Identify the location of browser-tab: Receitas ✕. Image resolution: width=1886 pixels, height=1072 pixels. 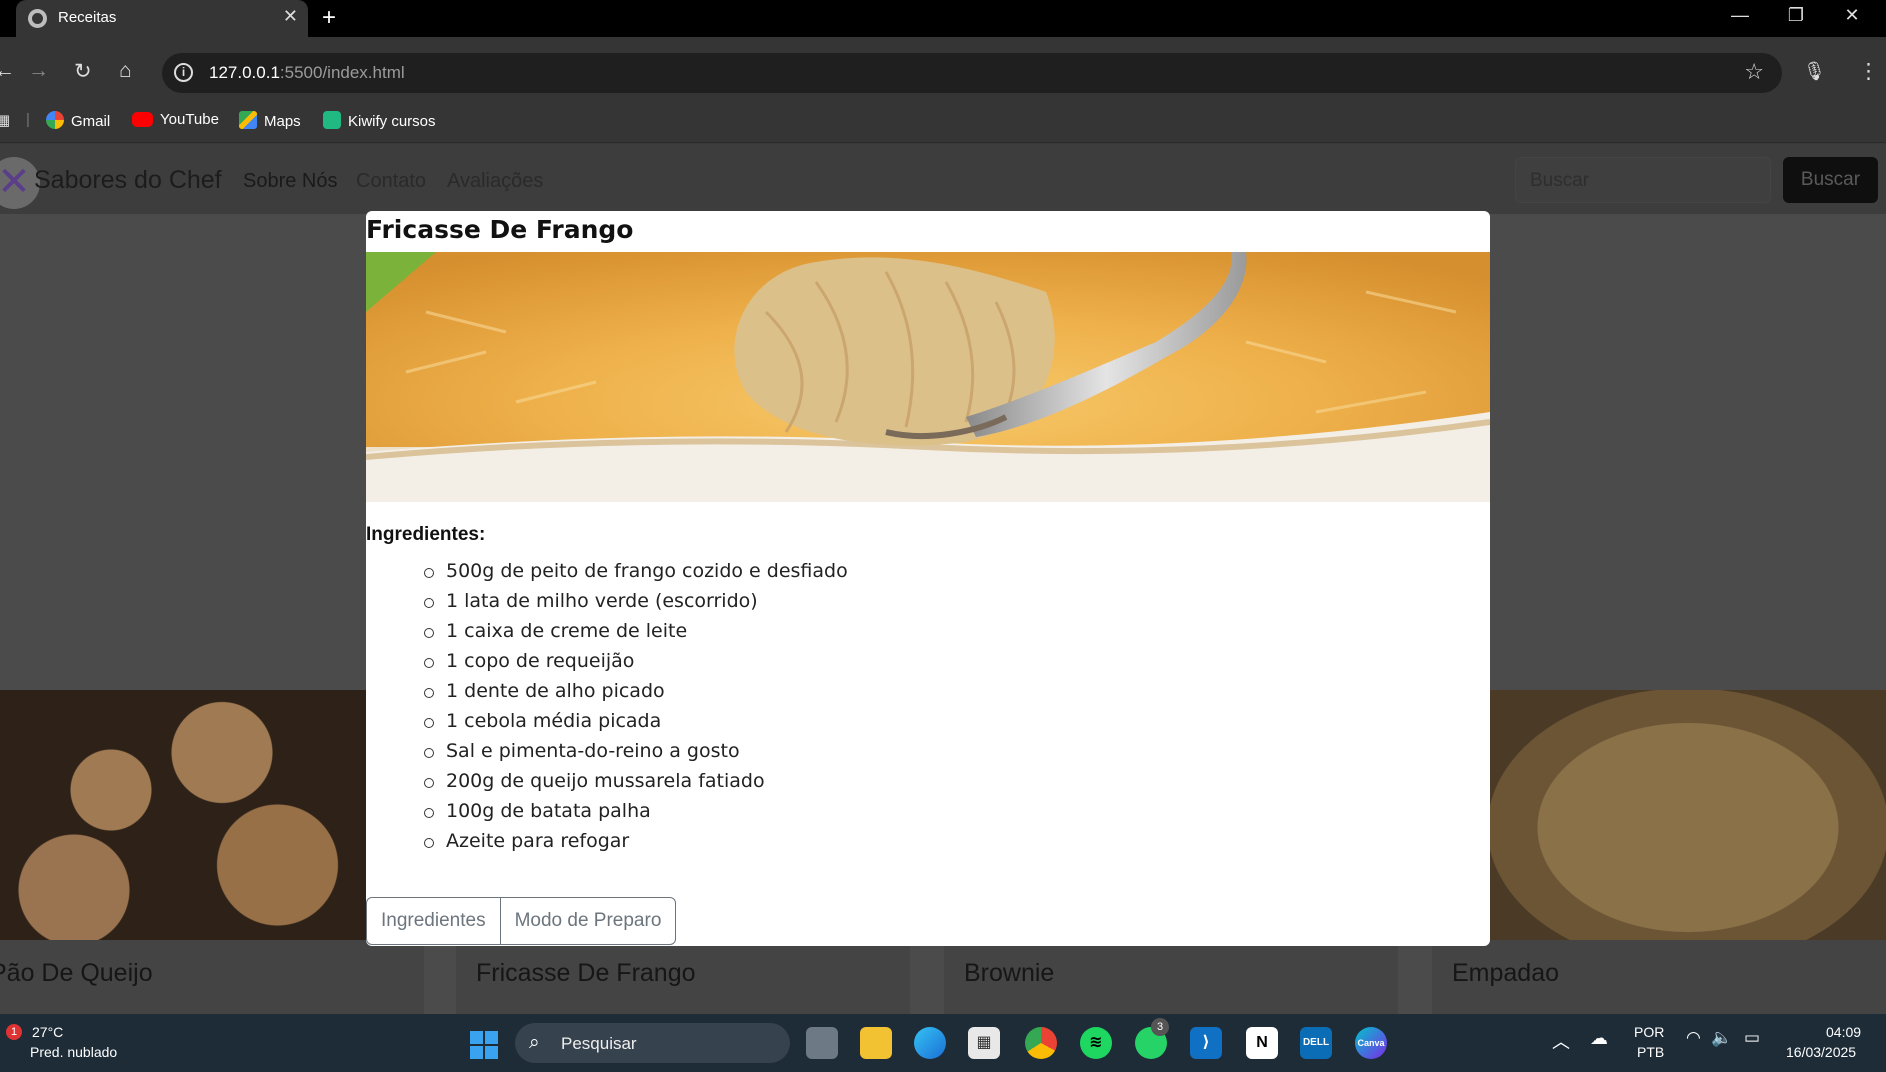
(162, 18).